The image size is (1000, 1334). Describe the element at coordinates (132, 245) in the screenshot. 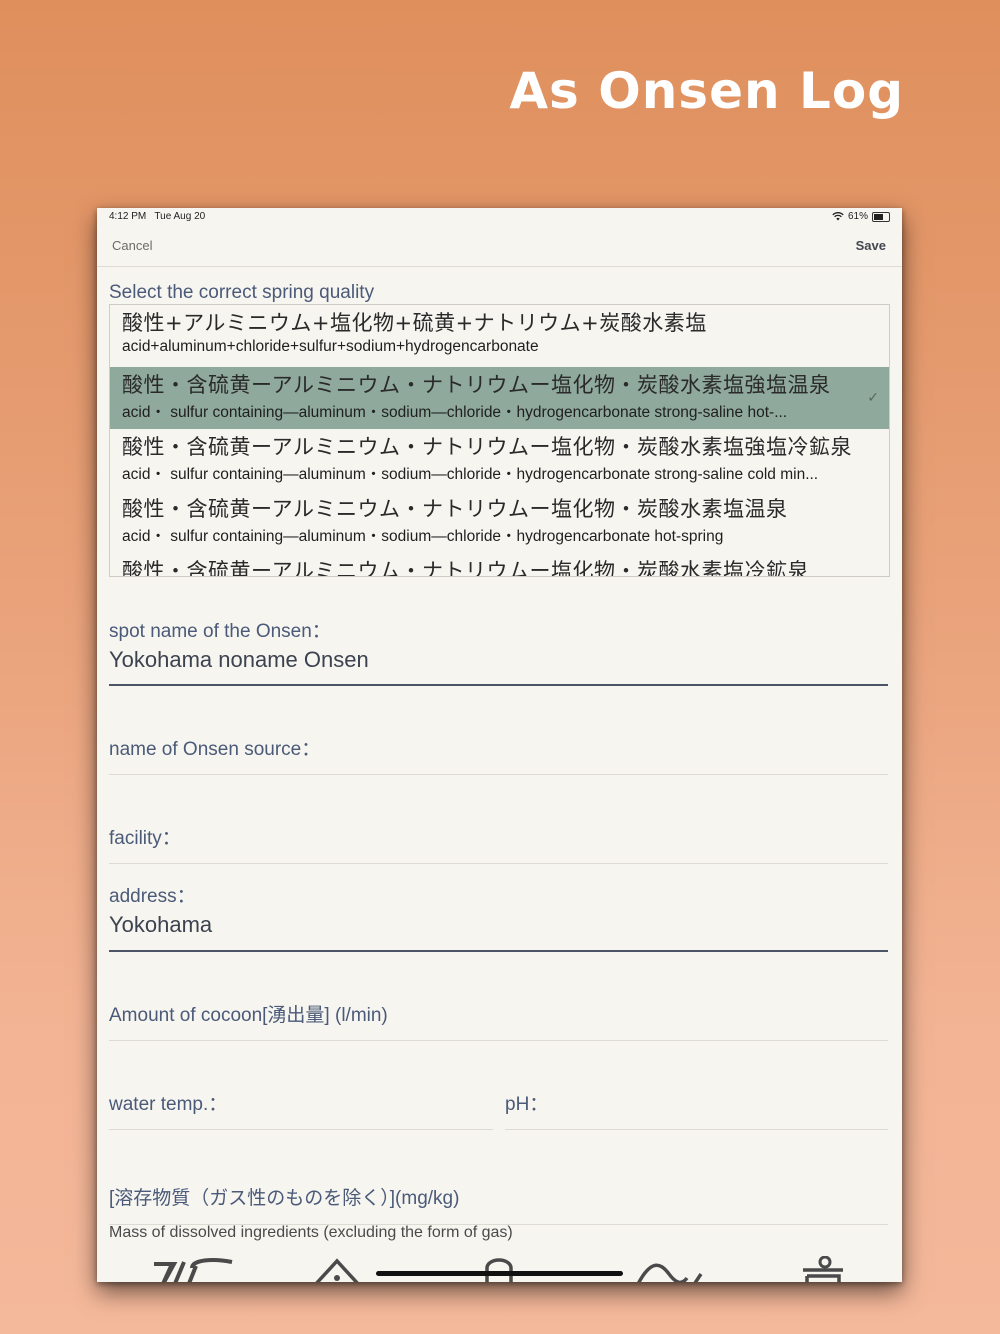

I see `cancel-button: Cancel` at that location.